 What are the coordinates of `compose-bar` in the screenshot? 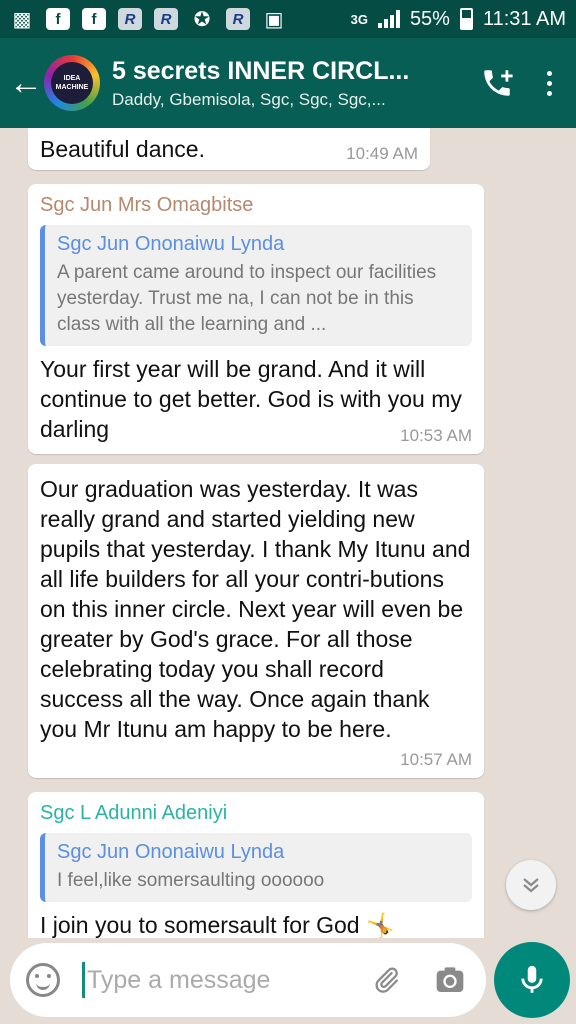 It's located at (248, 980).